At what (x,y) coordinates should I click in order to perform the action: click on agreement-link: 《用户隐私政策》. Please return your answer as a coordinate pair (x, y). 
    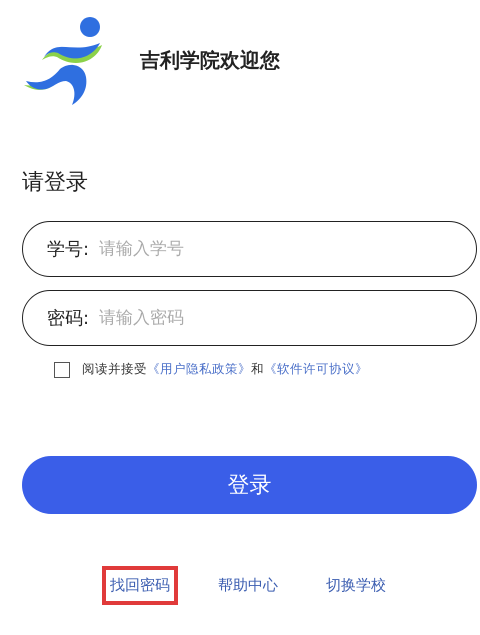
    Looking at the image, I should click on (199, 368).